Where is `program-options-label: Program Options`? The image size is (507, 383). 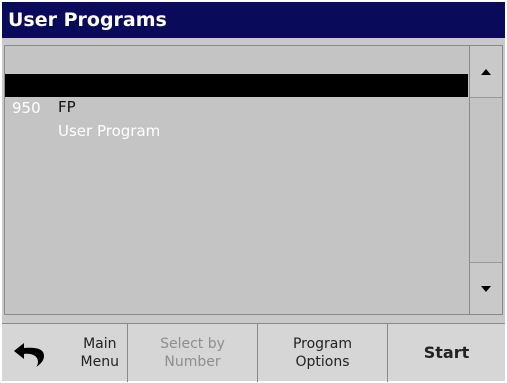 program-options-label: Program Options is located at coordinates (322, 353).